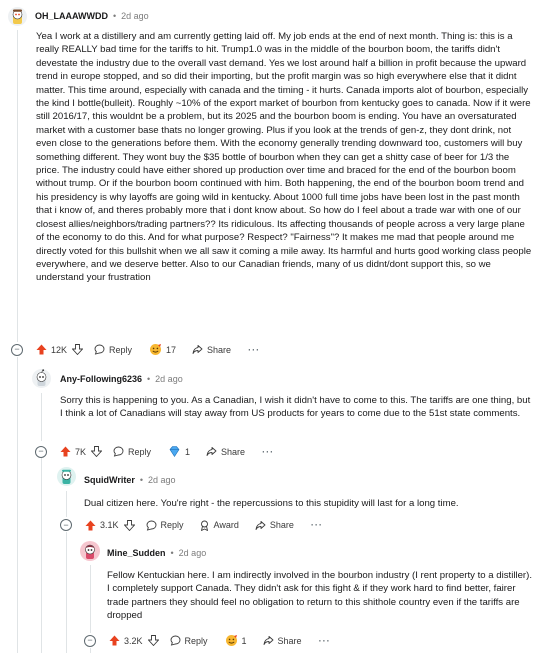 Image resolution: width=540 pixels, height=653 pixels. What do you see at coordinates (101, 379) in the screenshot?
I see `author-name: Any-Following6236` at bounding box center [101, 379].